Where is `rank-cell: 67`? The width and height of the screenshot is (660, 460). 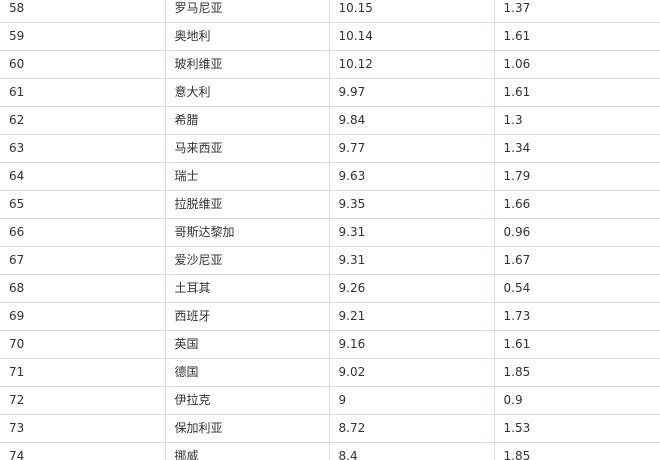
rank-cell: 67 is located at coordinates (83, 260).